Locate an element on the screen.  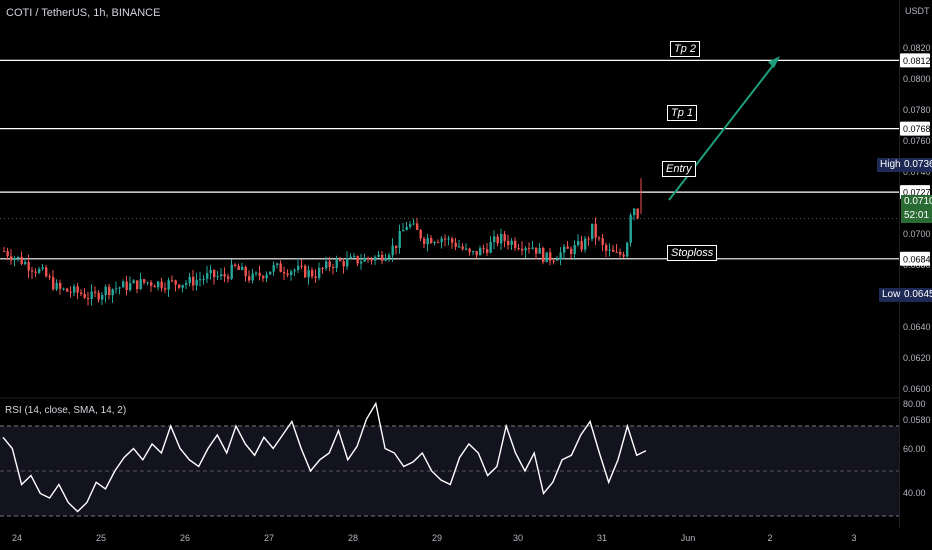
time-tick: 29 is located at coordinates (437, 538).